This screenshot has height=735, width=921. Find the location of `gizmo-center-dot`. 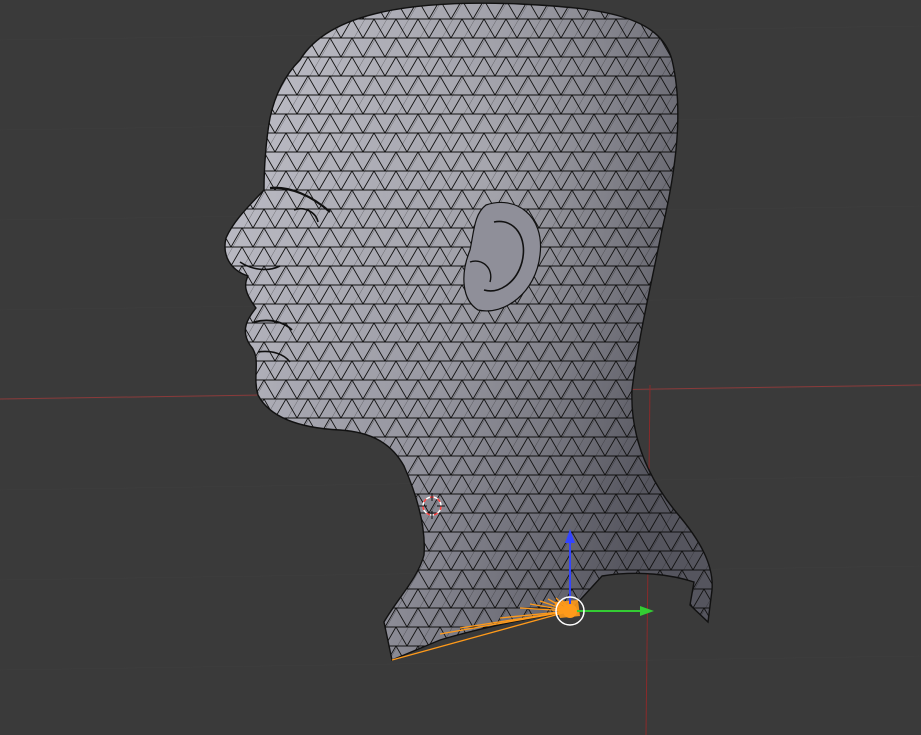

gizmo-center-dot is located at coordinates (570, 611).